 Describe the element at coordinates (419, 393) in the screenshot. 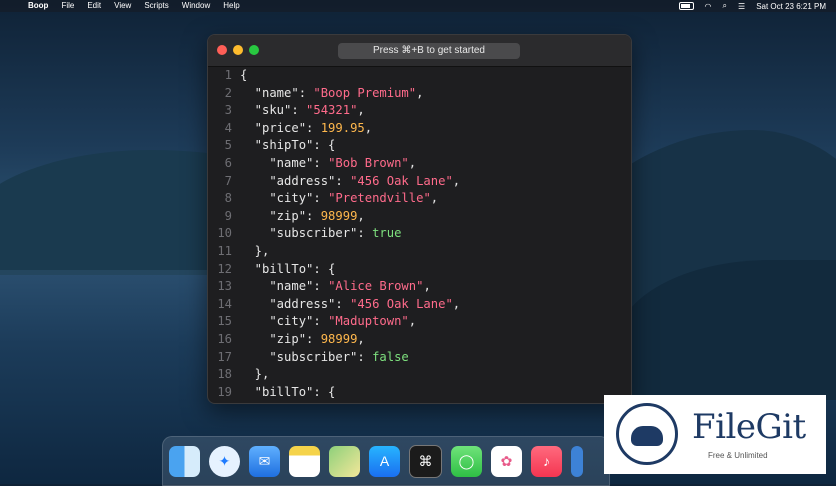

I see `code-line: 19 "billTo": {` at that location.